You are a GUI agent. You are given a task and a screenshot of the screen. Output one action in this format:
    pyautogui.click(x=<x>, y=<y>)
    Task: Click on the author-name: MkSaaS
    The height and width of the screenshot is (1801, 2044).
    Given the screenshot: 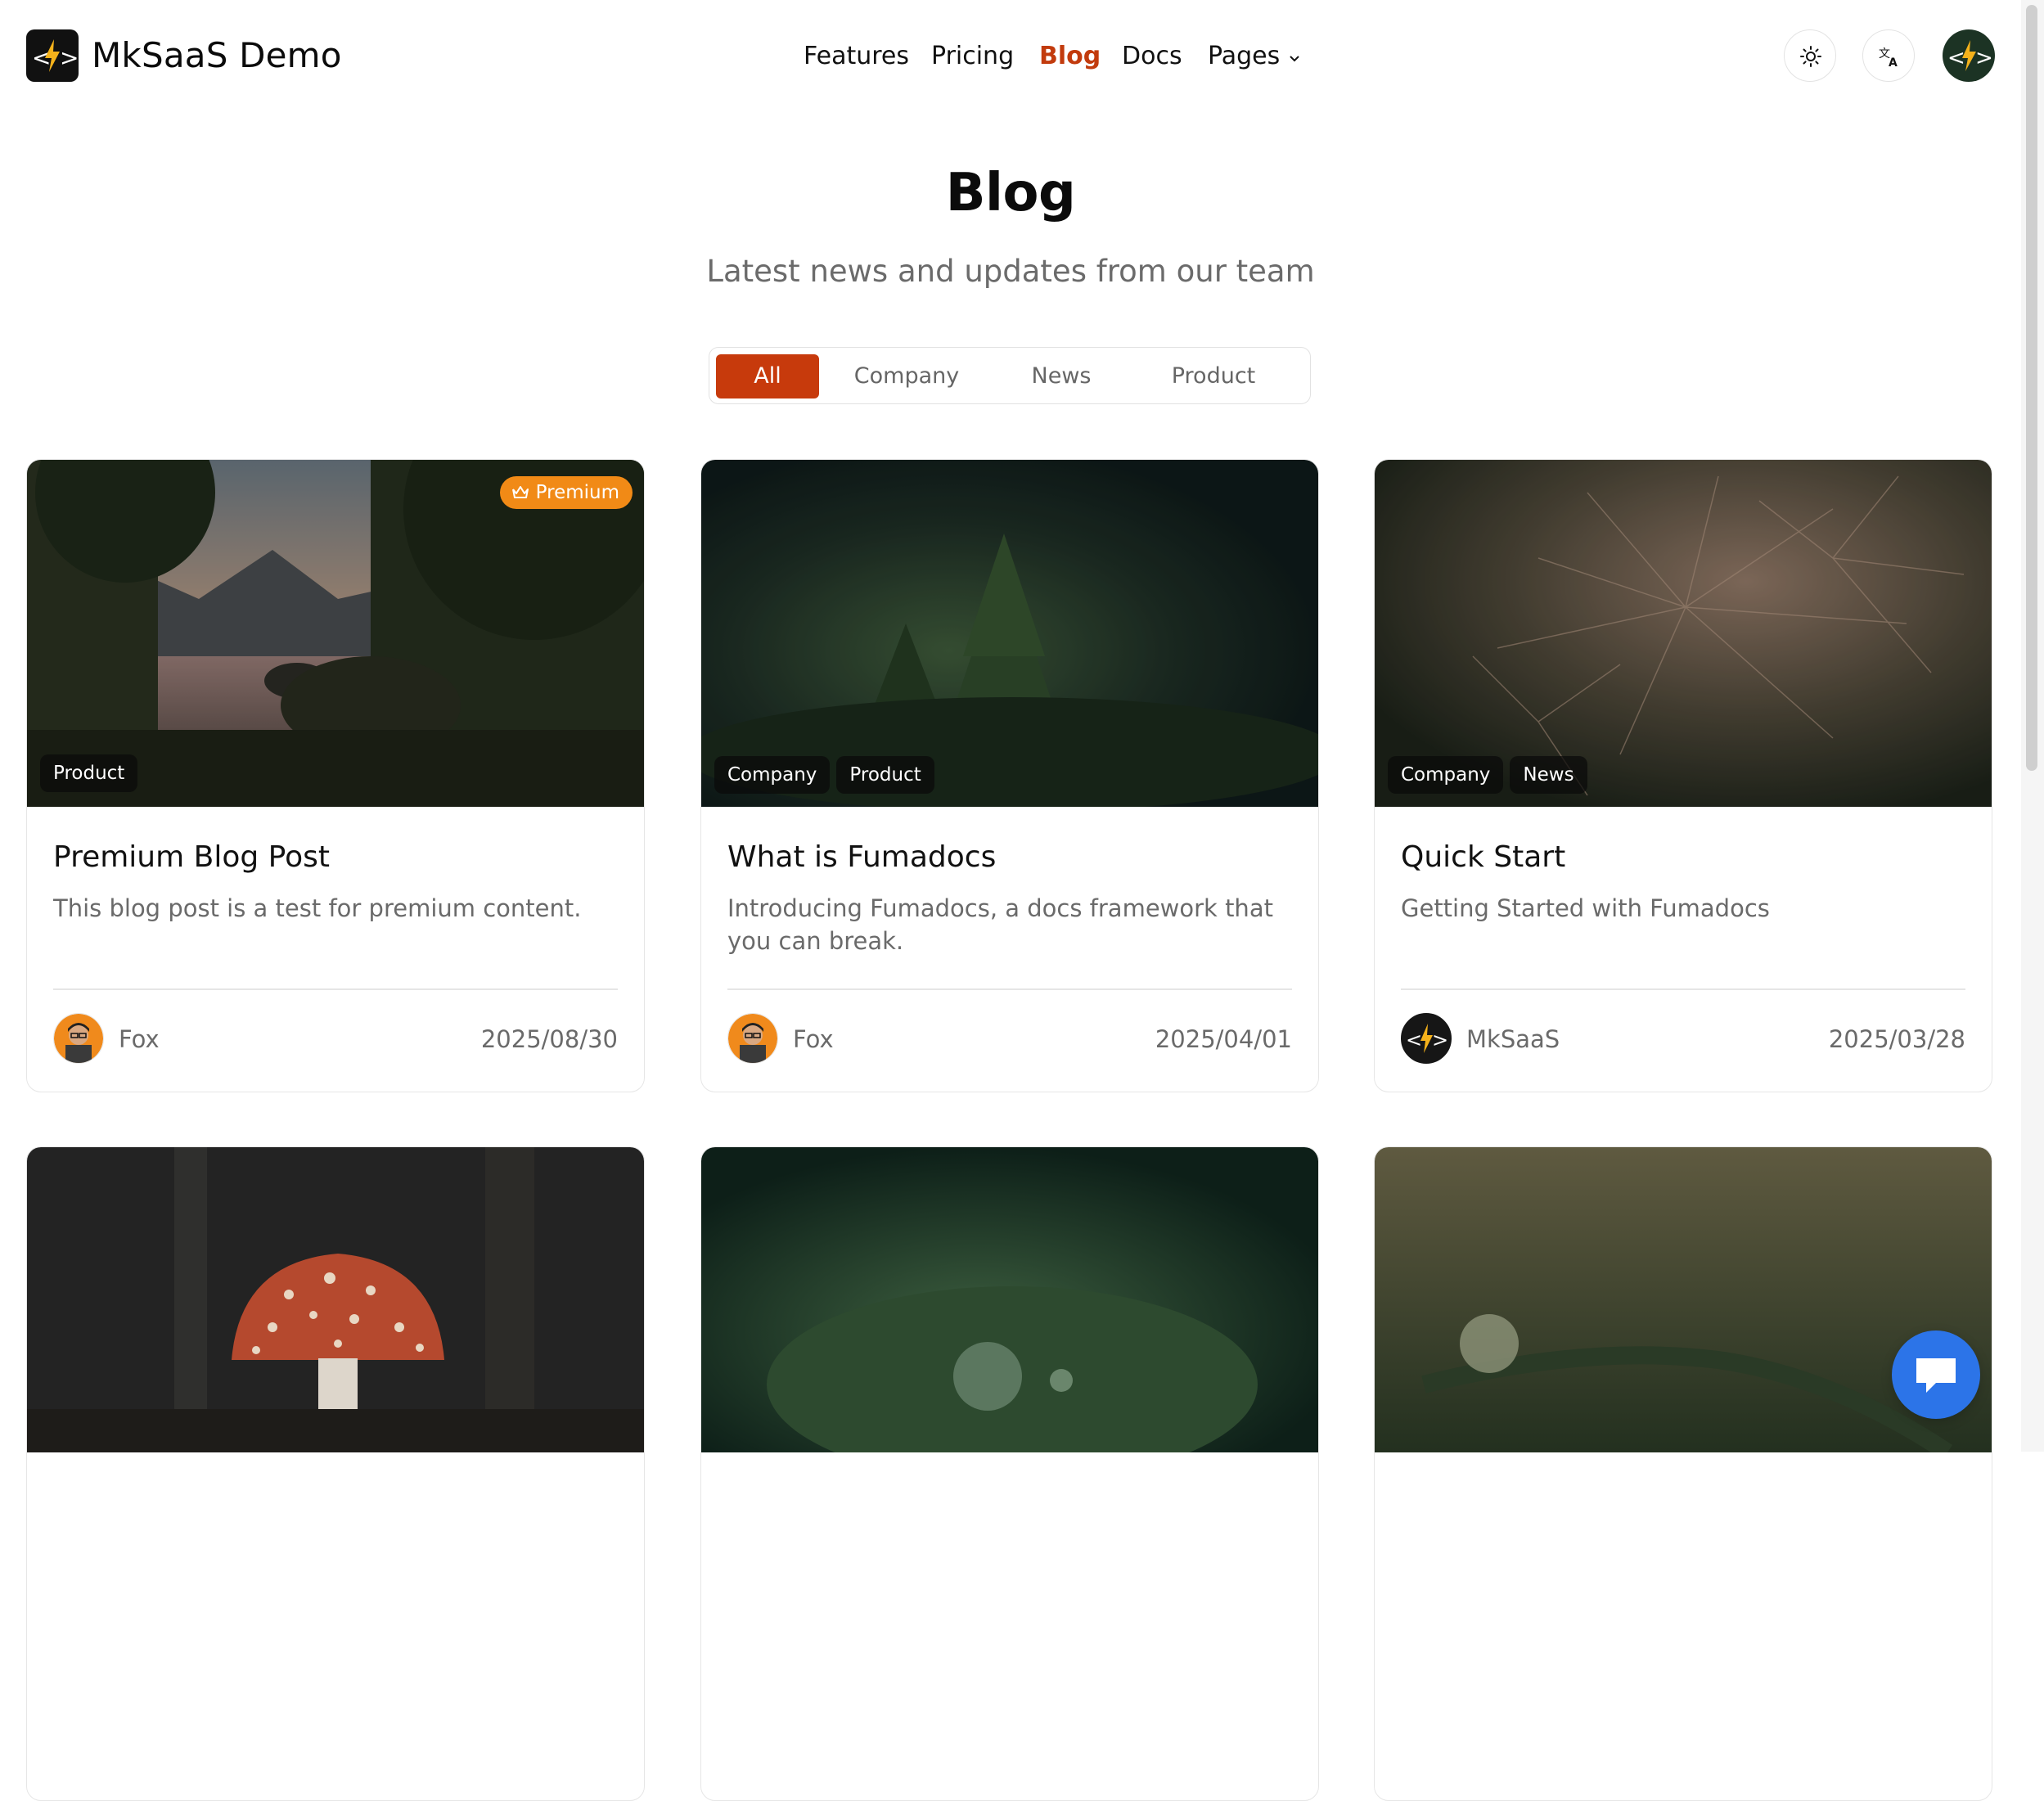 What is the action you would take?
    pyautogui.click(x=1513, y=1039)
    